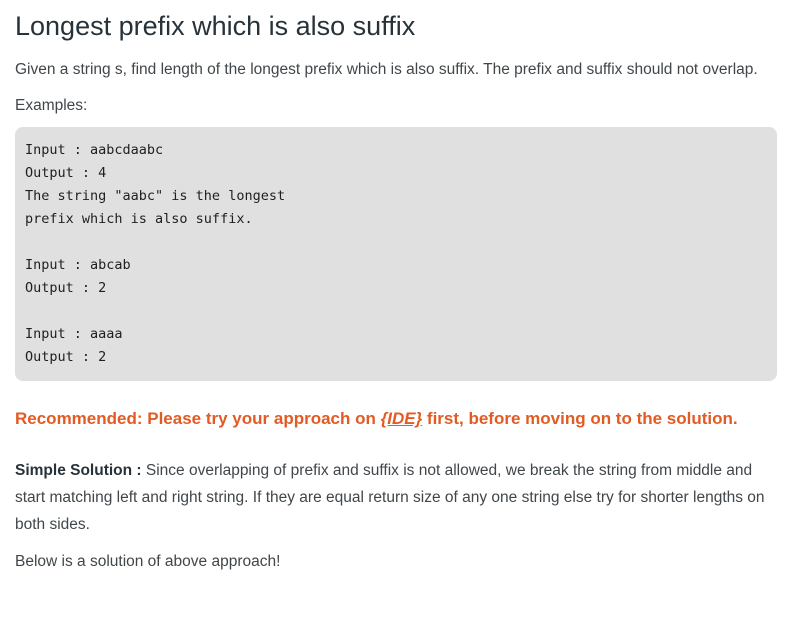 The height and width of the screenshot is (623, 807). What do you see at coordinates (66, 173) in the screenshot?
I see `code-line: Output : 4` at bounding box center [66, 173].